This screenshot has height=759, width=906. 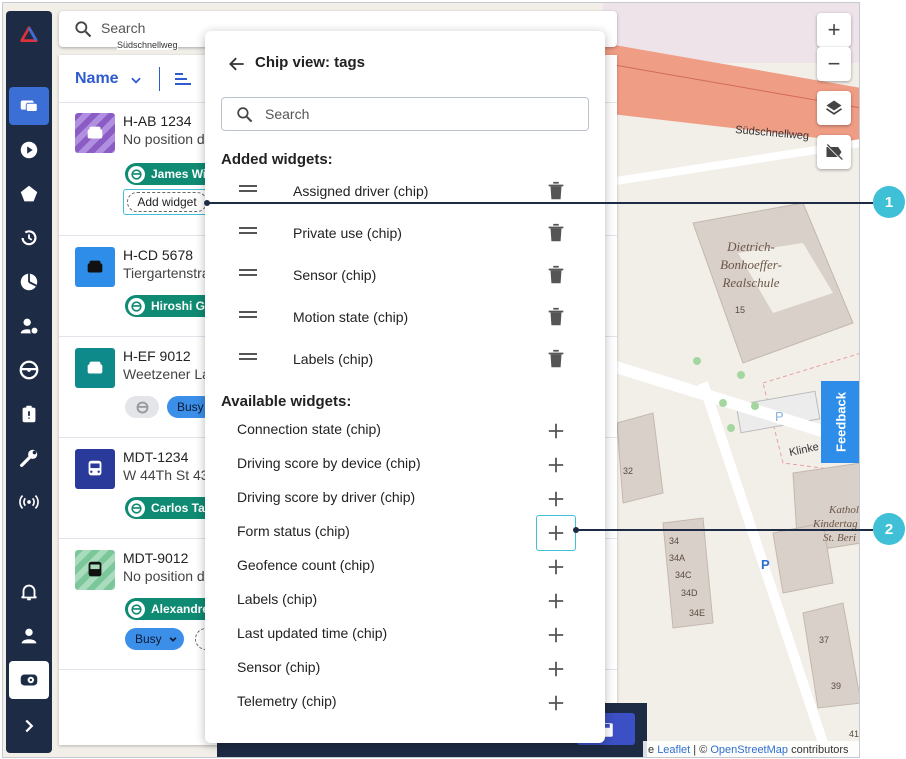 What do you see at coordinates (628, 471) in the screenshot?
I see `svg-text: 32` at bounding box center [628, 471].